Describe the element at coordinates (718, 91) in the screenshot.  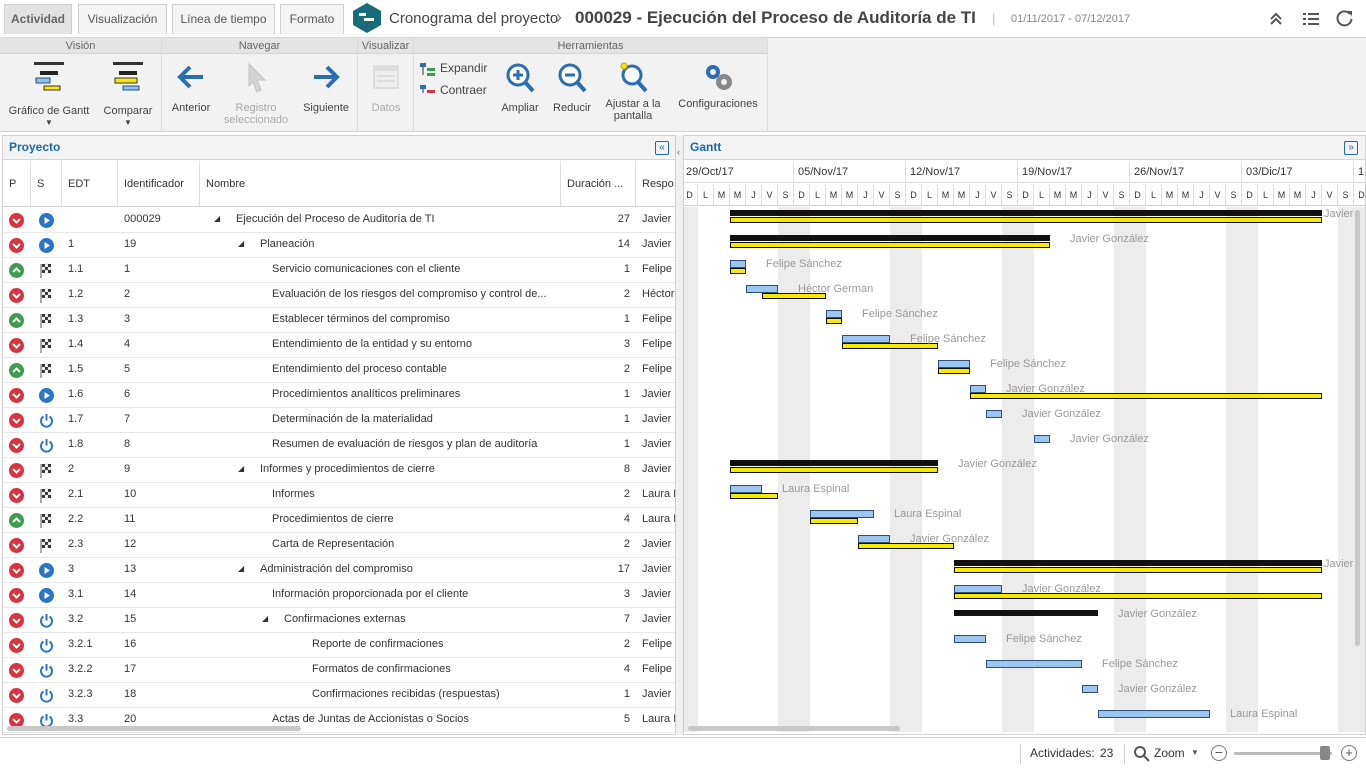
I see `settings-button: Configuraciones` at that location.